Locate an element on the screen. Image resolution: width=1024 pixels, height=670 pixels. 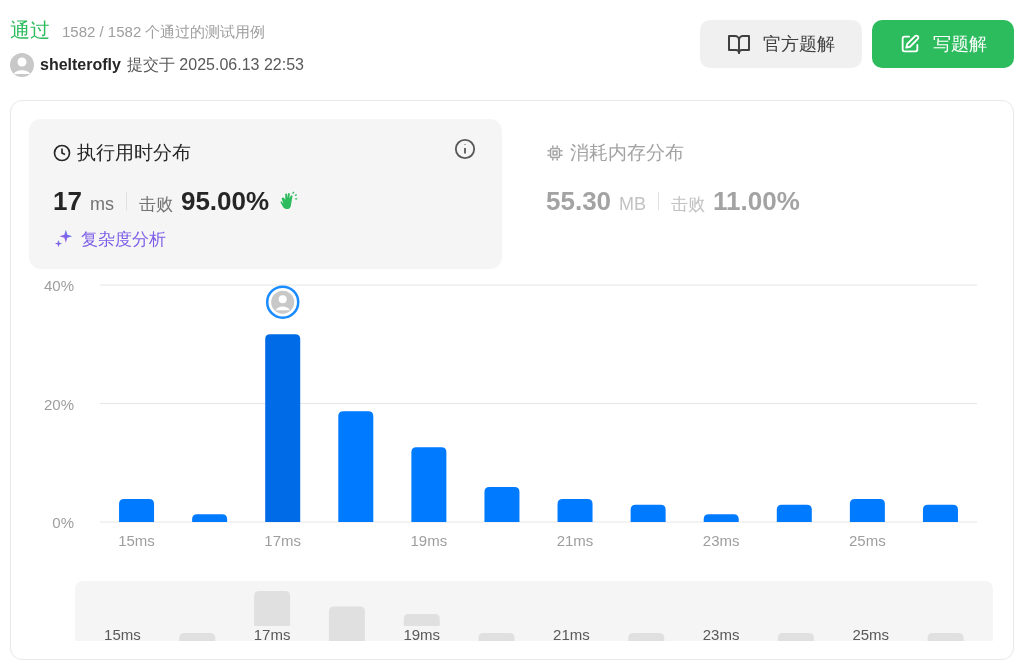
x-axis-label: 25ms is located at coordinates (867, 540).